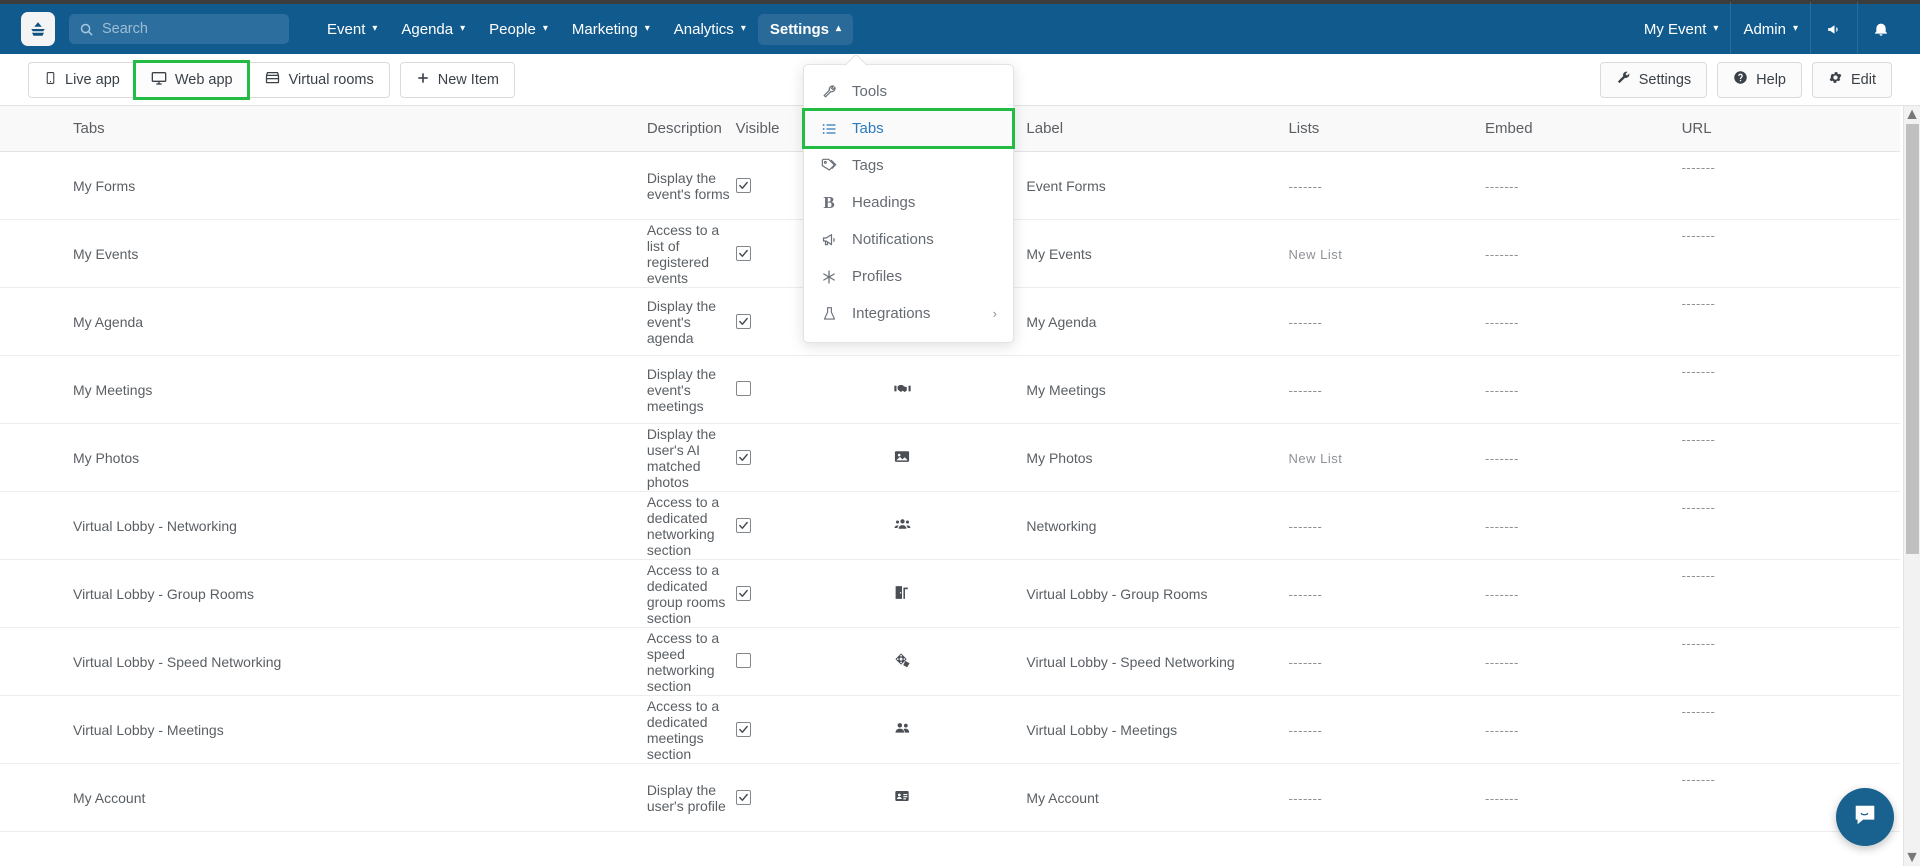  Describe the element at coordinates (710, 29) in the screenshot. I see `nav-item-analytics: Analytics ▾` at that location.